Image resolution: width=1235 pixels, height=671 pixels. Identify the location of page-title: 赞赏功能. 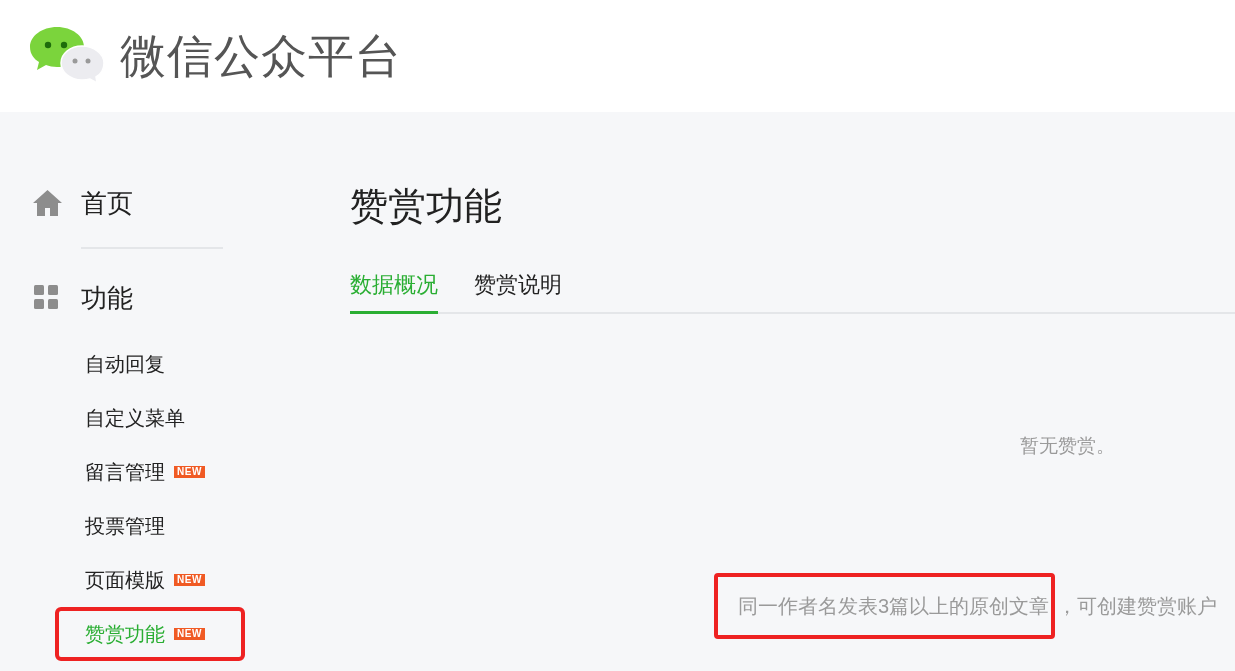
(426, 206).